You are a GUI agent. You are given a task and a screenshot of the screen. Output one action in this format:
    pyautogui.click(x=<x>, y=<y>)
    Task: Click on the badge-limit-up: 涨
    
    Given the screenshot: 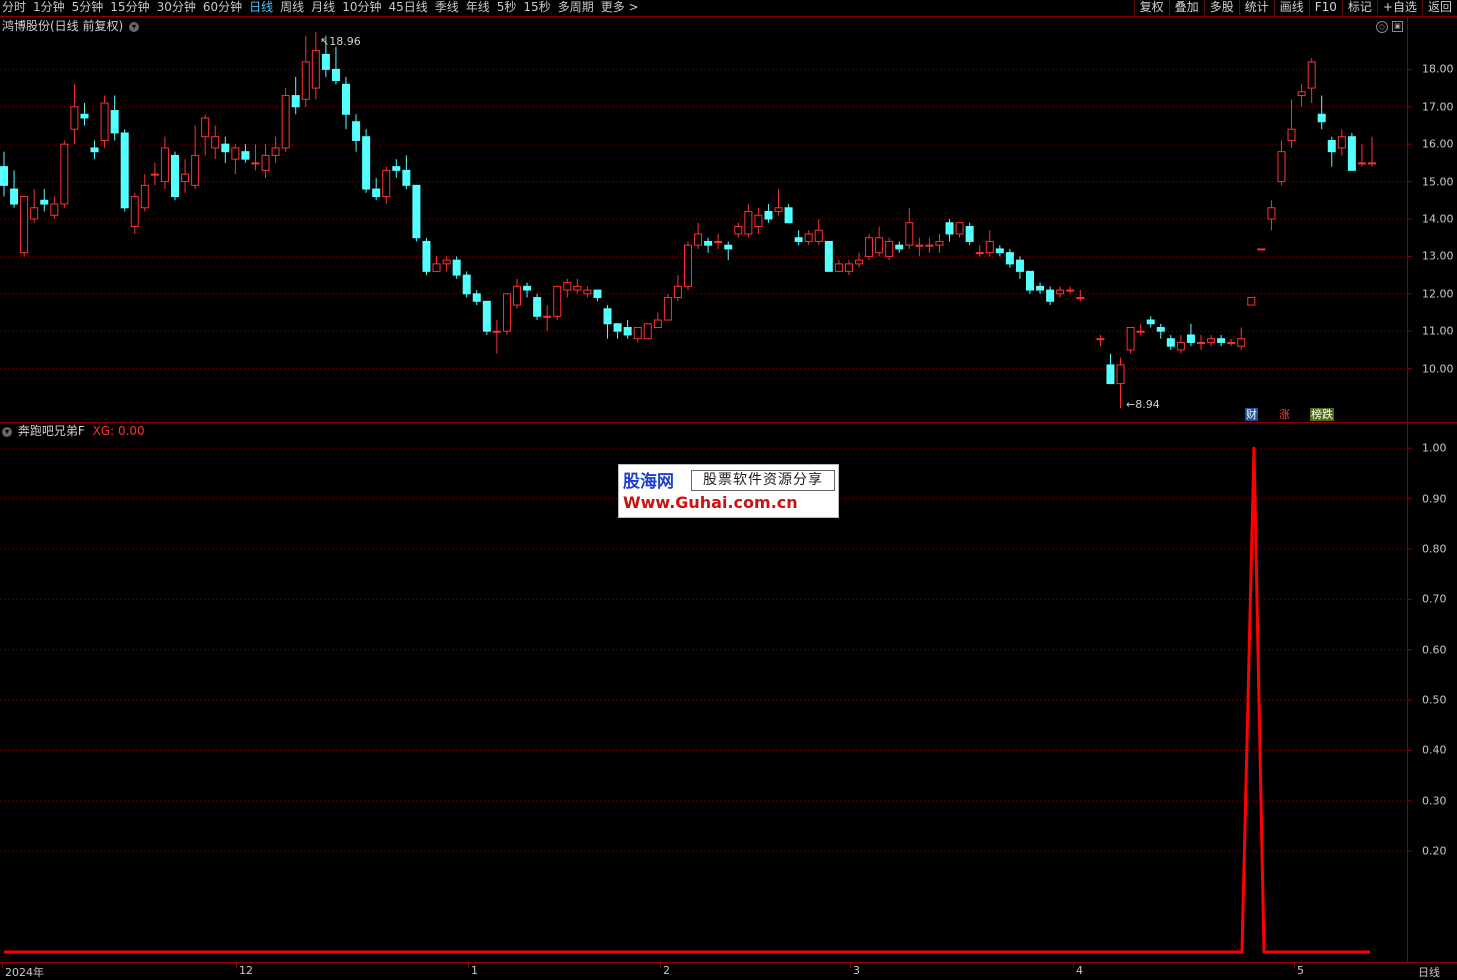 What is the action you would take?
    pyautogui.click(x=1284, y=414)
    